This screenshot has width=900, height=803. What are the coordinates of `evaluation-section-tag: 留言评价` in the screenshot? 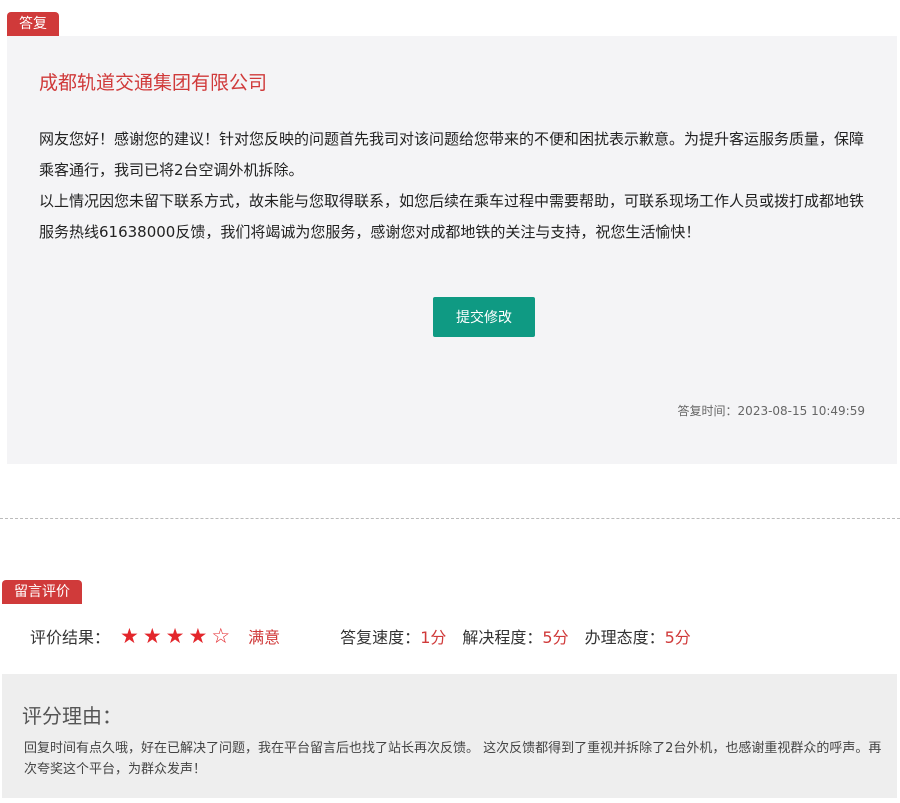 It's located at (42, 592).